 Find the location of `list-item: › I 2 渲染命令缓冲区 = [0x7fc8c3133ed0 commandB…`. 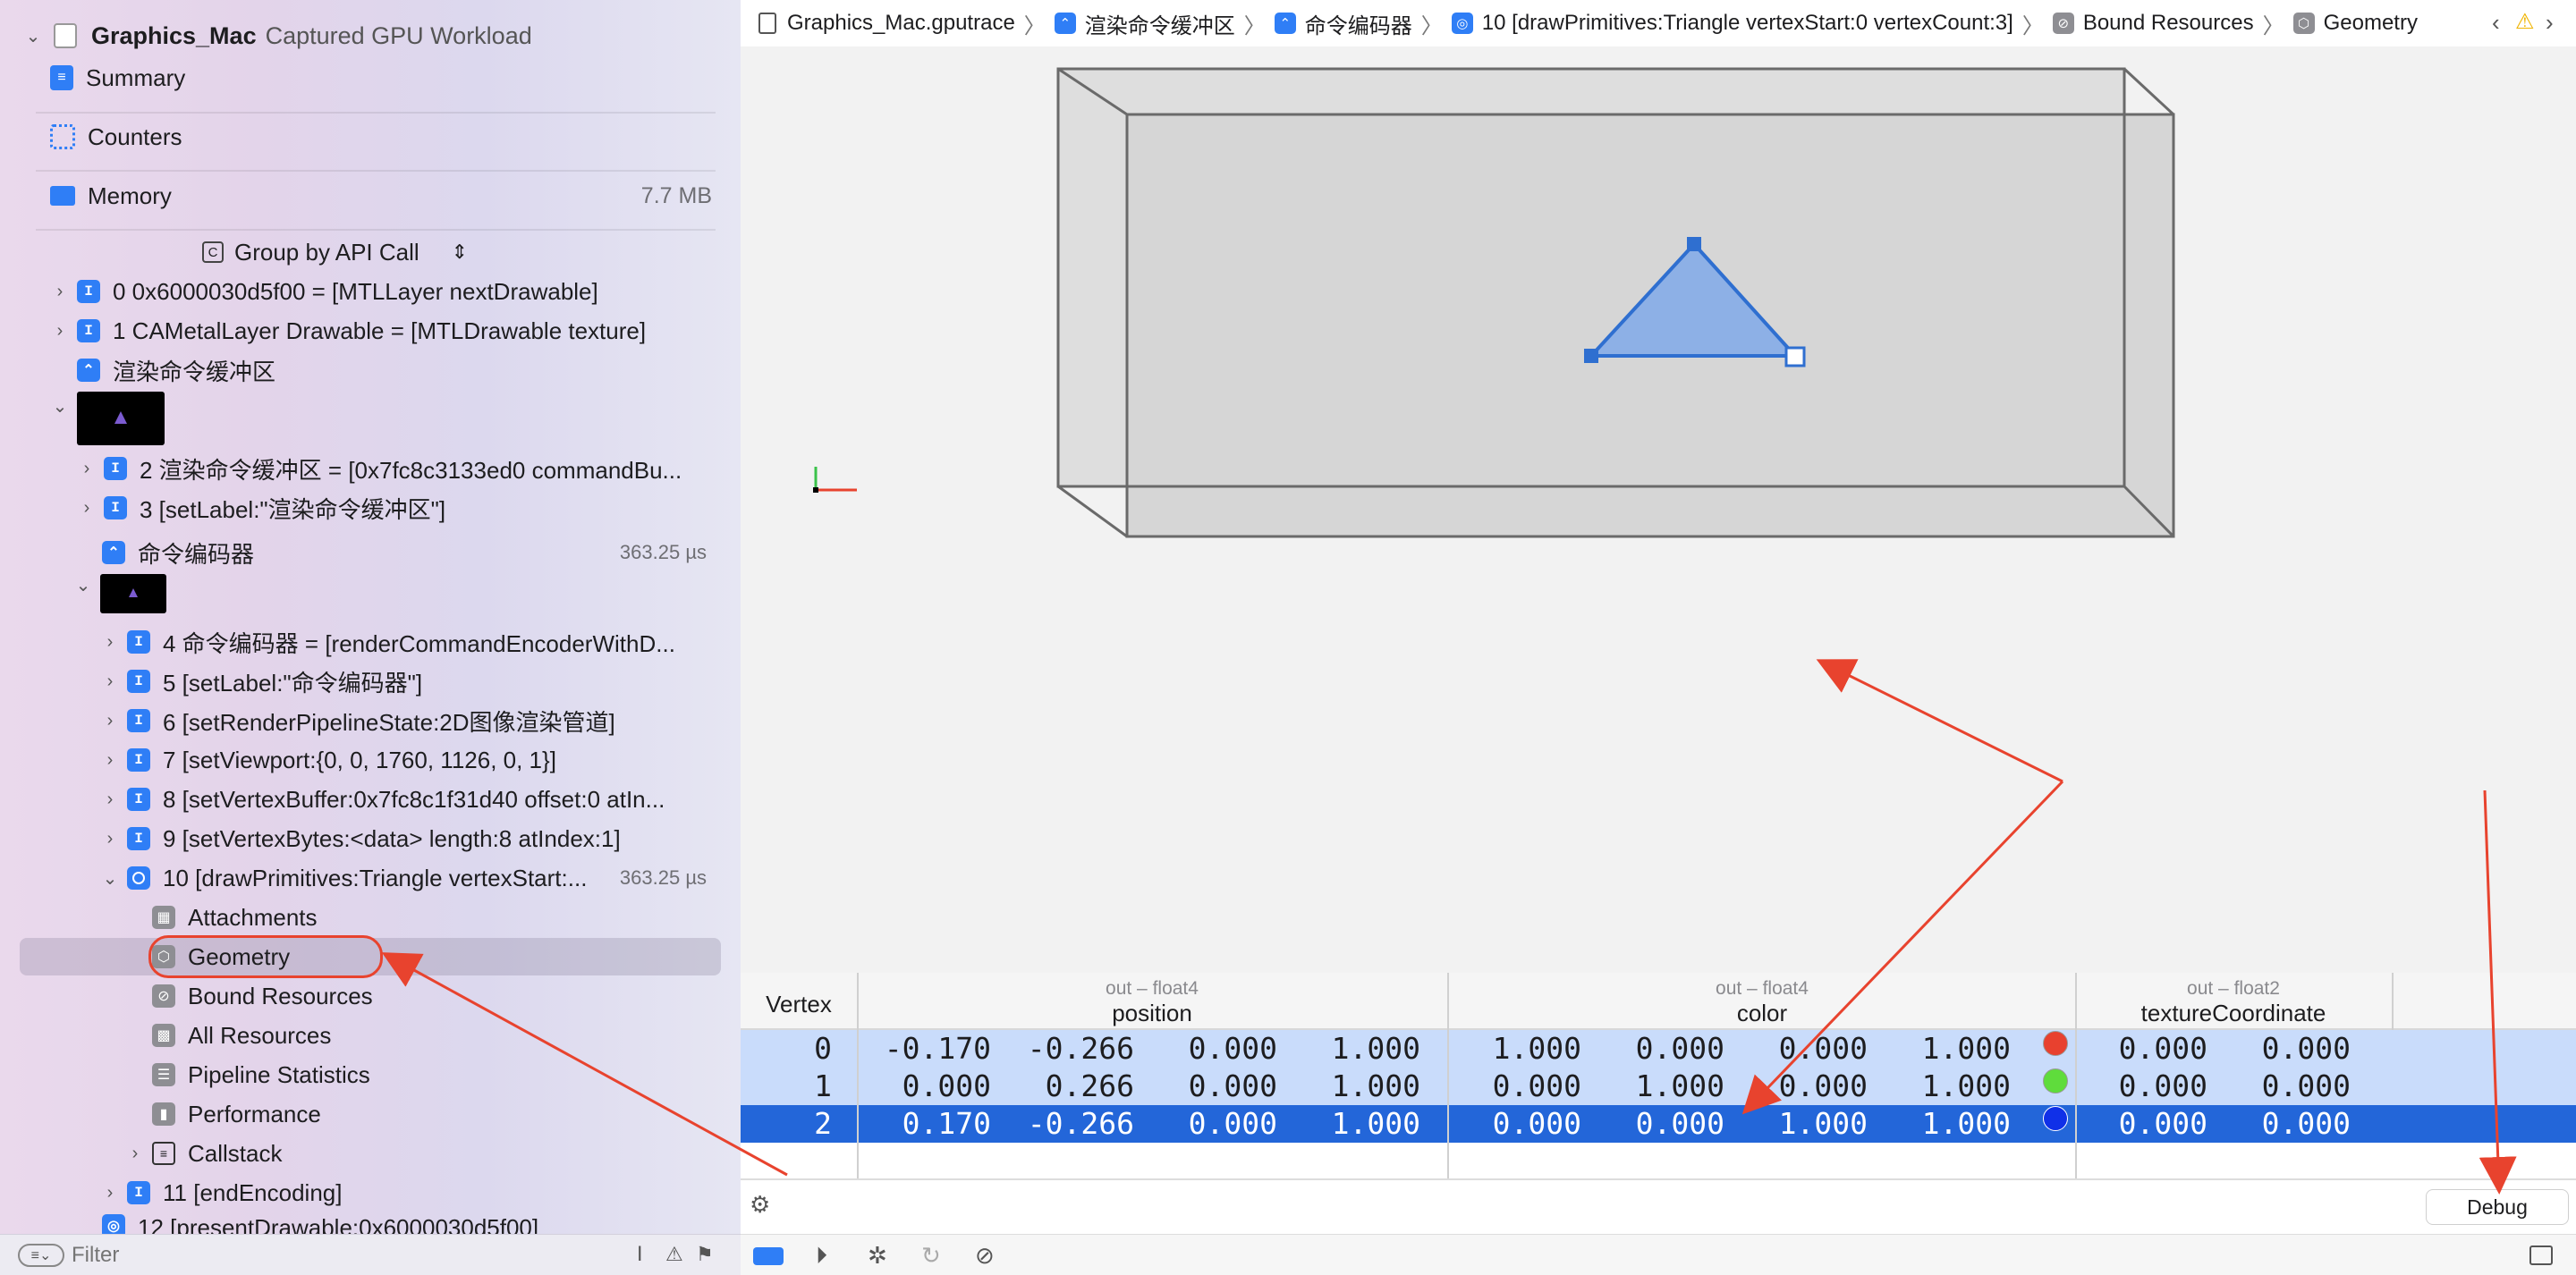

list-item: › I 2 渲染命令缓冲区 = [0x7fc8c3133ed0 commandB… is located at coordinates (379, 468).